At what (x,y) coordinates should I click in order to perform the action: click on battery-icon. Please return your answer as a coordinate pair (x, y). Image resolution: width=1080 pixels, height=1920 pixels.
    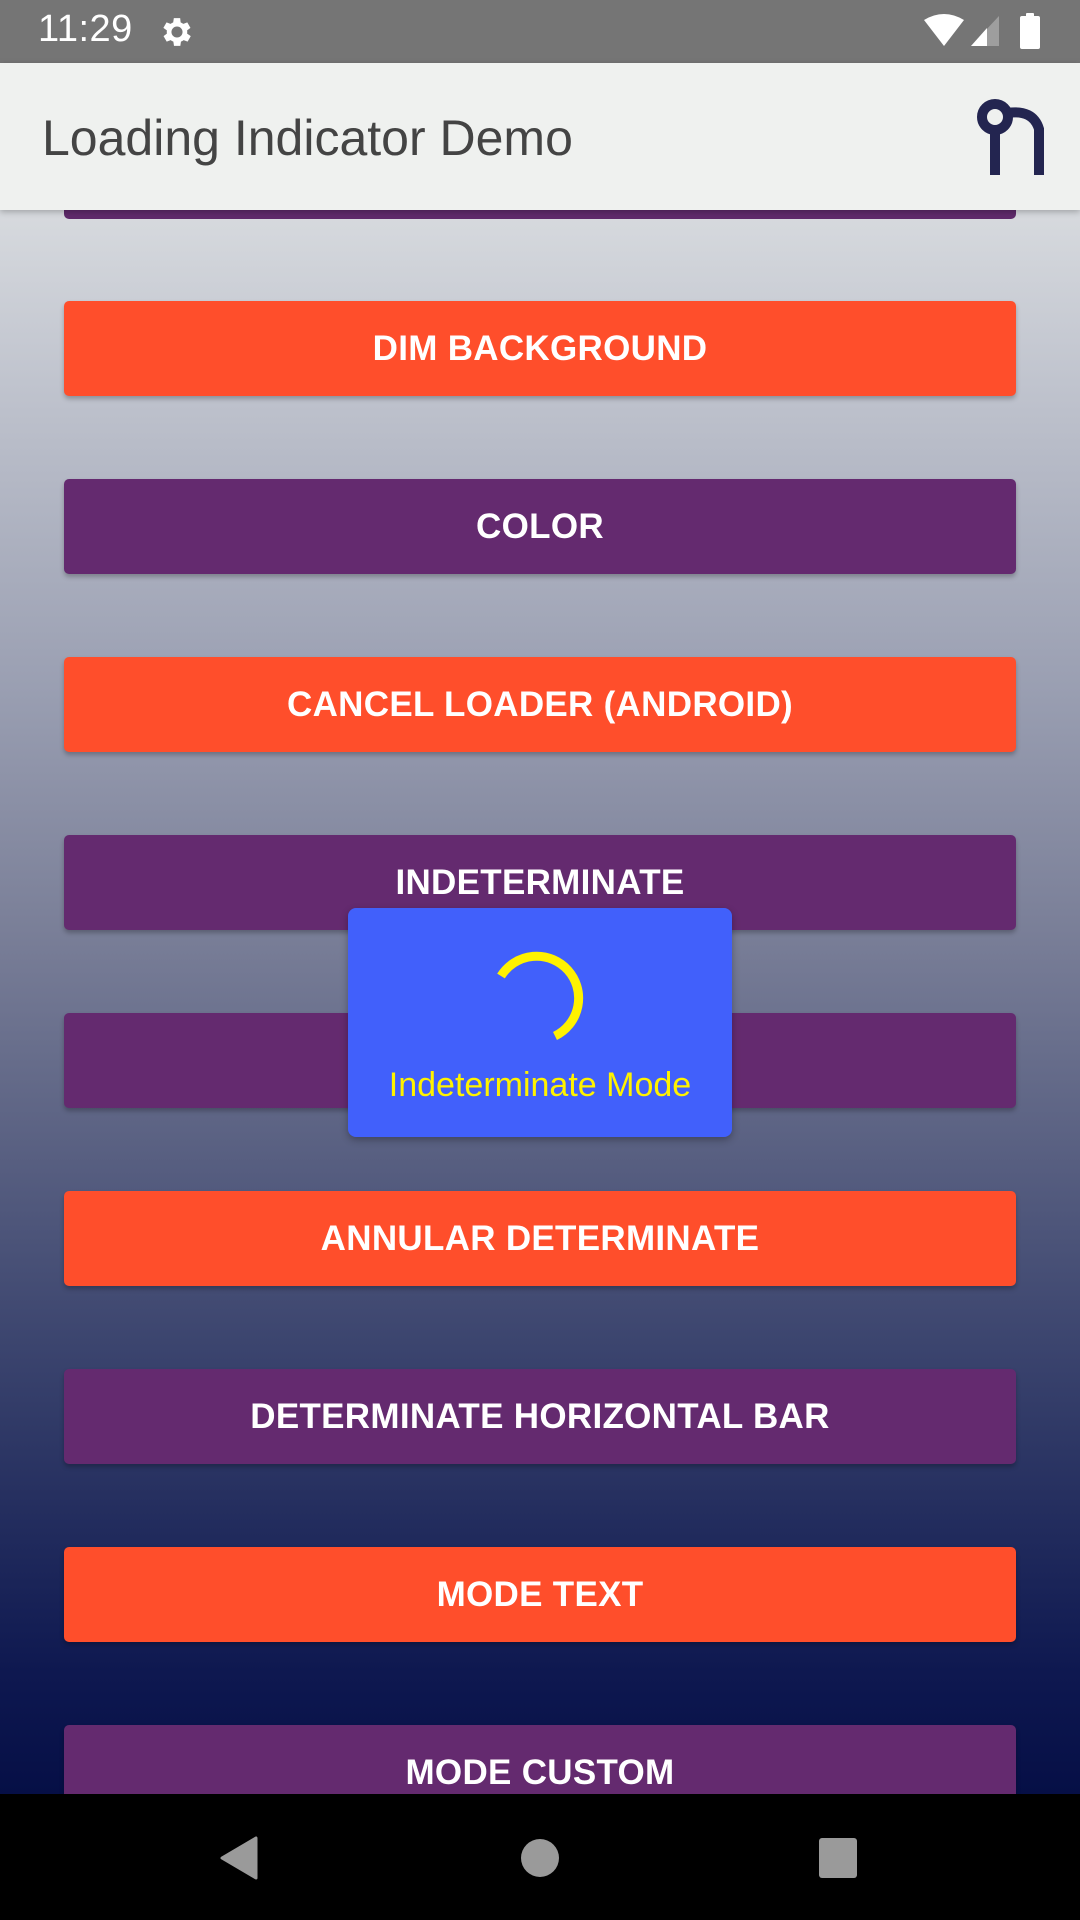
    Looking at the image, I should click on (1030, 31).